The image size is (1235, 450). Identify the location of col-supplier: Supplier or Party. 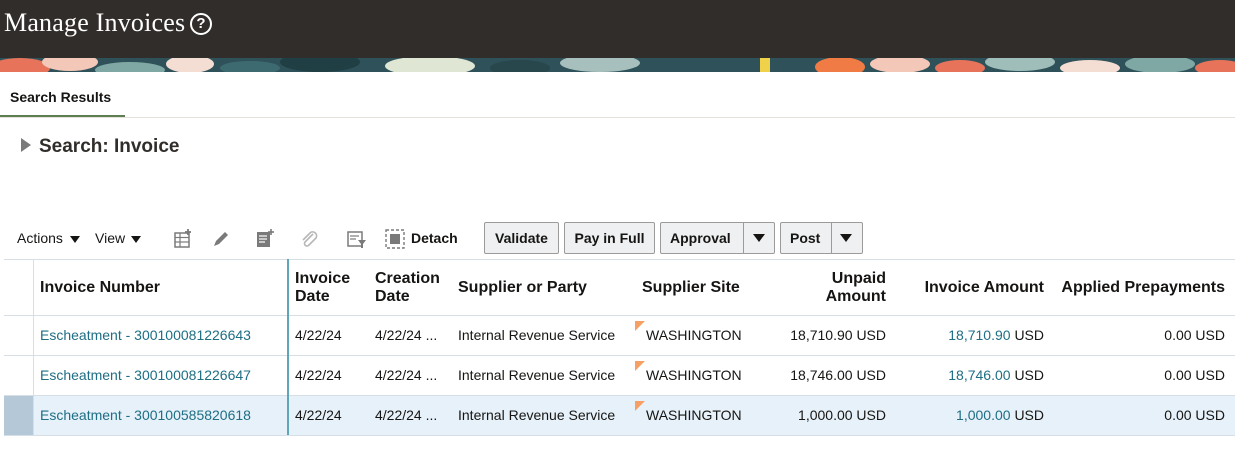
(522, 288).